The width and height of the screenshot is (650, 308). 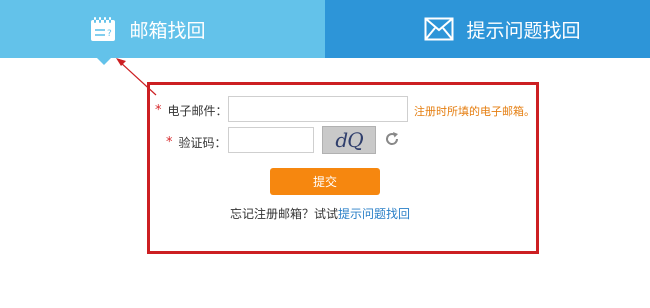 What do you see at coordinates (523, 30) in the screenshot?
I see `tab-question-label: 提示问题找回` at bounding box center [523, 30].